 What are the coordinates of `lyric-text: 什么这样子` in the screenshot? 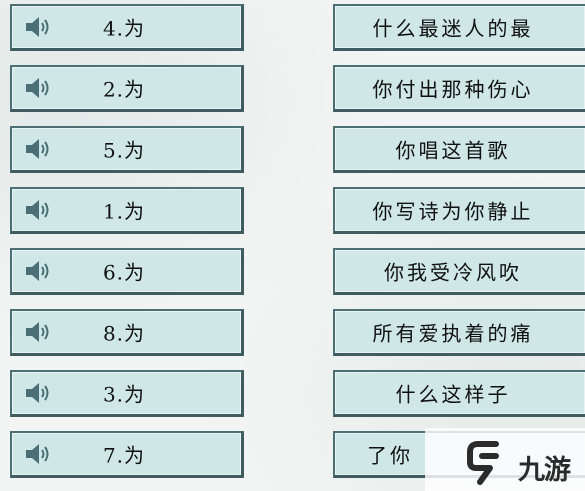 It's located at (453, 394).